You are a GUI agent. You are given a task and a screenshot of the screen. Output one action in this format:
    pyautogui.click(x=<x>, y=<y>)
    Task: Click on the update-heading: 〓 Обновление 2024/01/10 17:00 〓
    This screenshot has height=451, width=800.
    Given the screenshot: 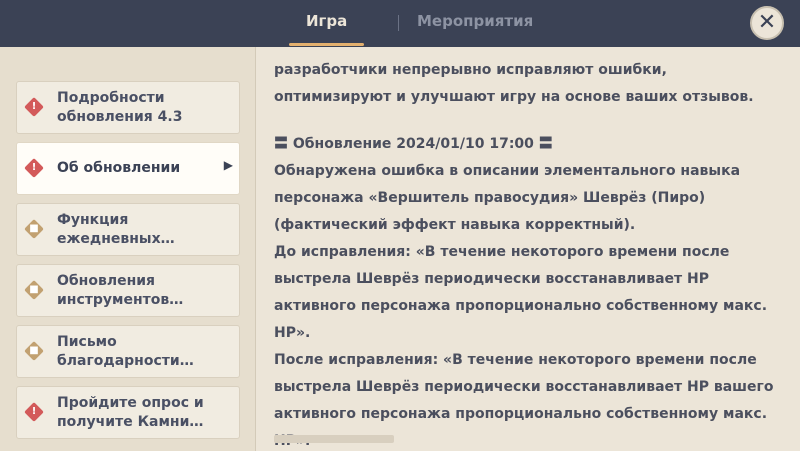 What is the action you would take?
    pyautogui.click(x=413, y=144)
    